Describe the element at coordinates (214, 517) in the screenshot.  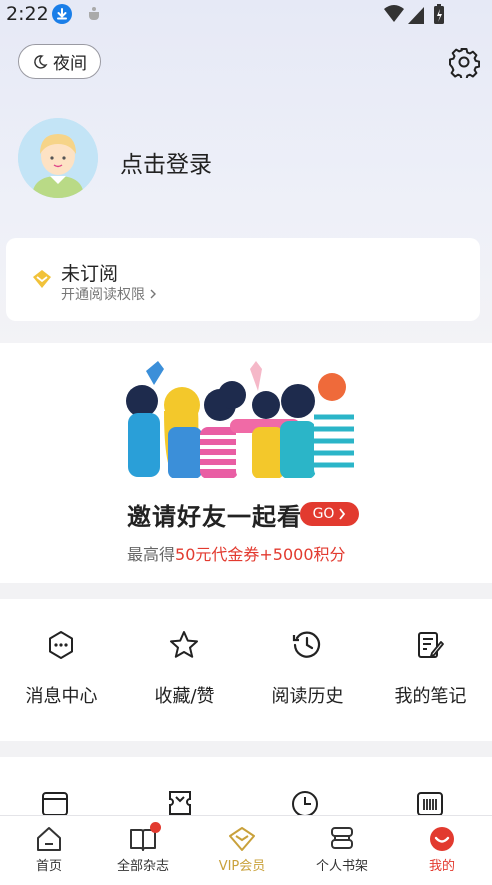
I see `invite-title: 邀请好友一起看` at that location.